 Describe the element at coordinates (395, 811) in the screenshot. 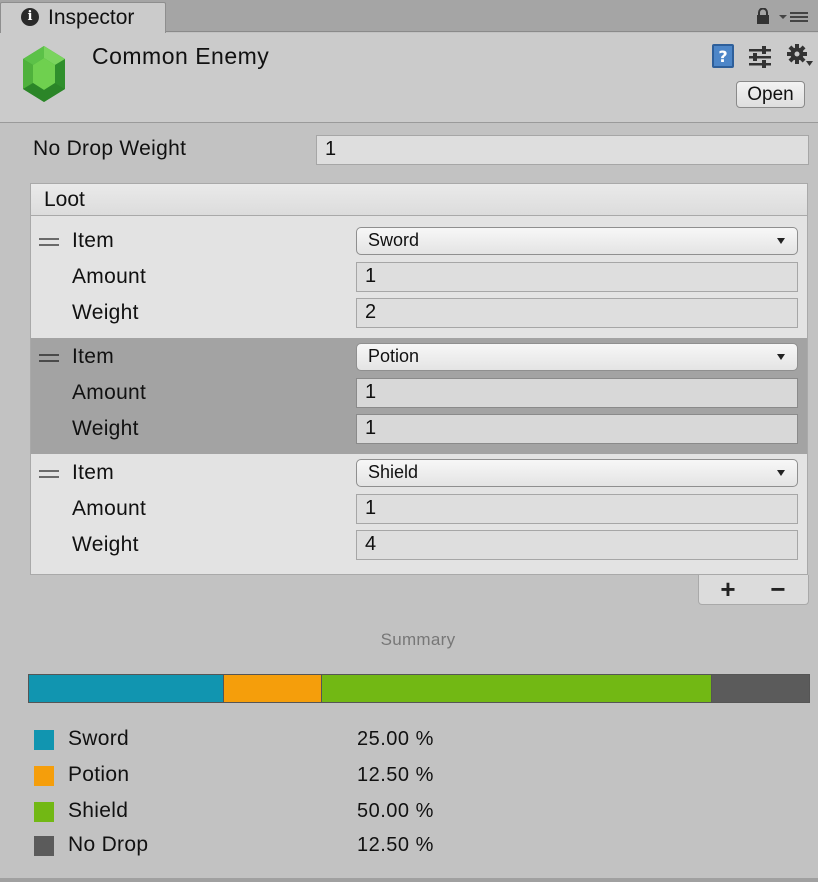

I see `legend-percent-shield: 50.00 %` at that location.